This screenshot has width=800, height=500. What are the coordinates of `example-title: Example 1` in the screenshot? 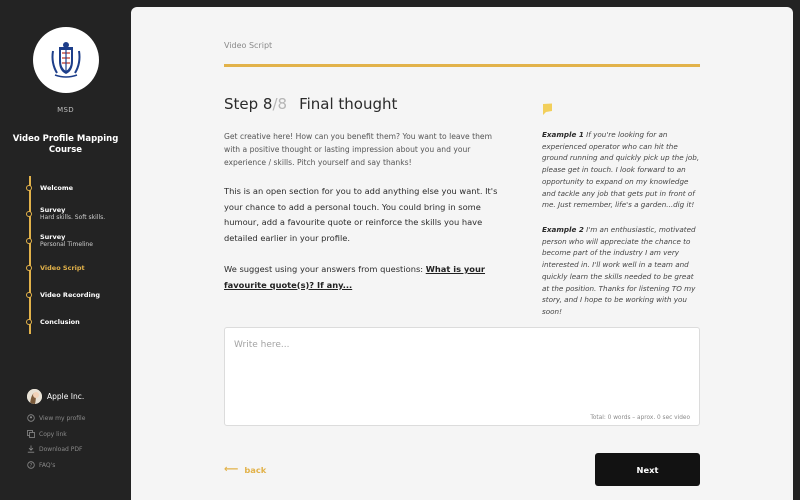 It's located at (563, 134).